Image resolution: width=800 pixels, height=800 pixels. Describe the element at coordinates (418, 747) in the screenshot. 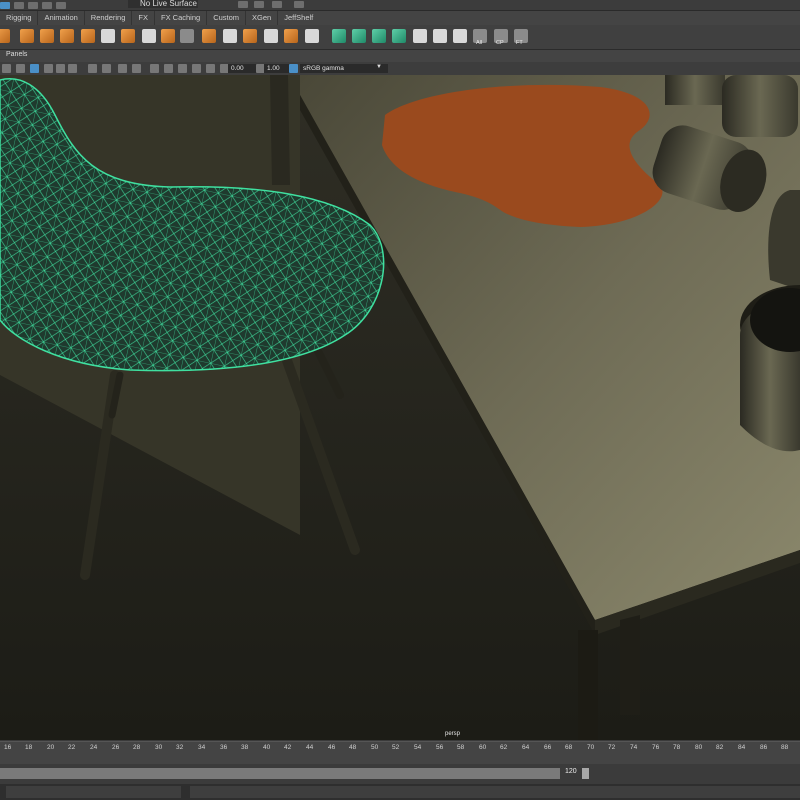

I see `tick-label: 54` at that location.